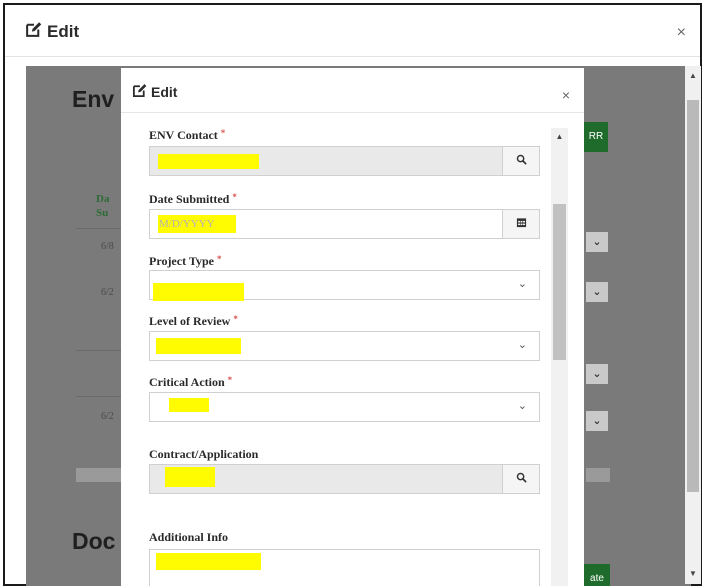 The image size is (705, 588). I want to click on background-bottom-button: ate, so click(597, 575).